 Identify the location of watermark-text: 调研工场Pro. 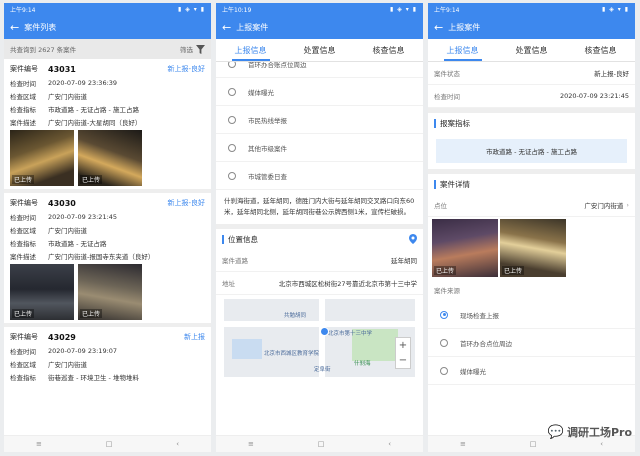
(599, 432).